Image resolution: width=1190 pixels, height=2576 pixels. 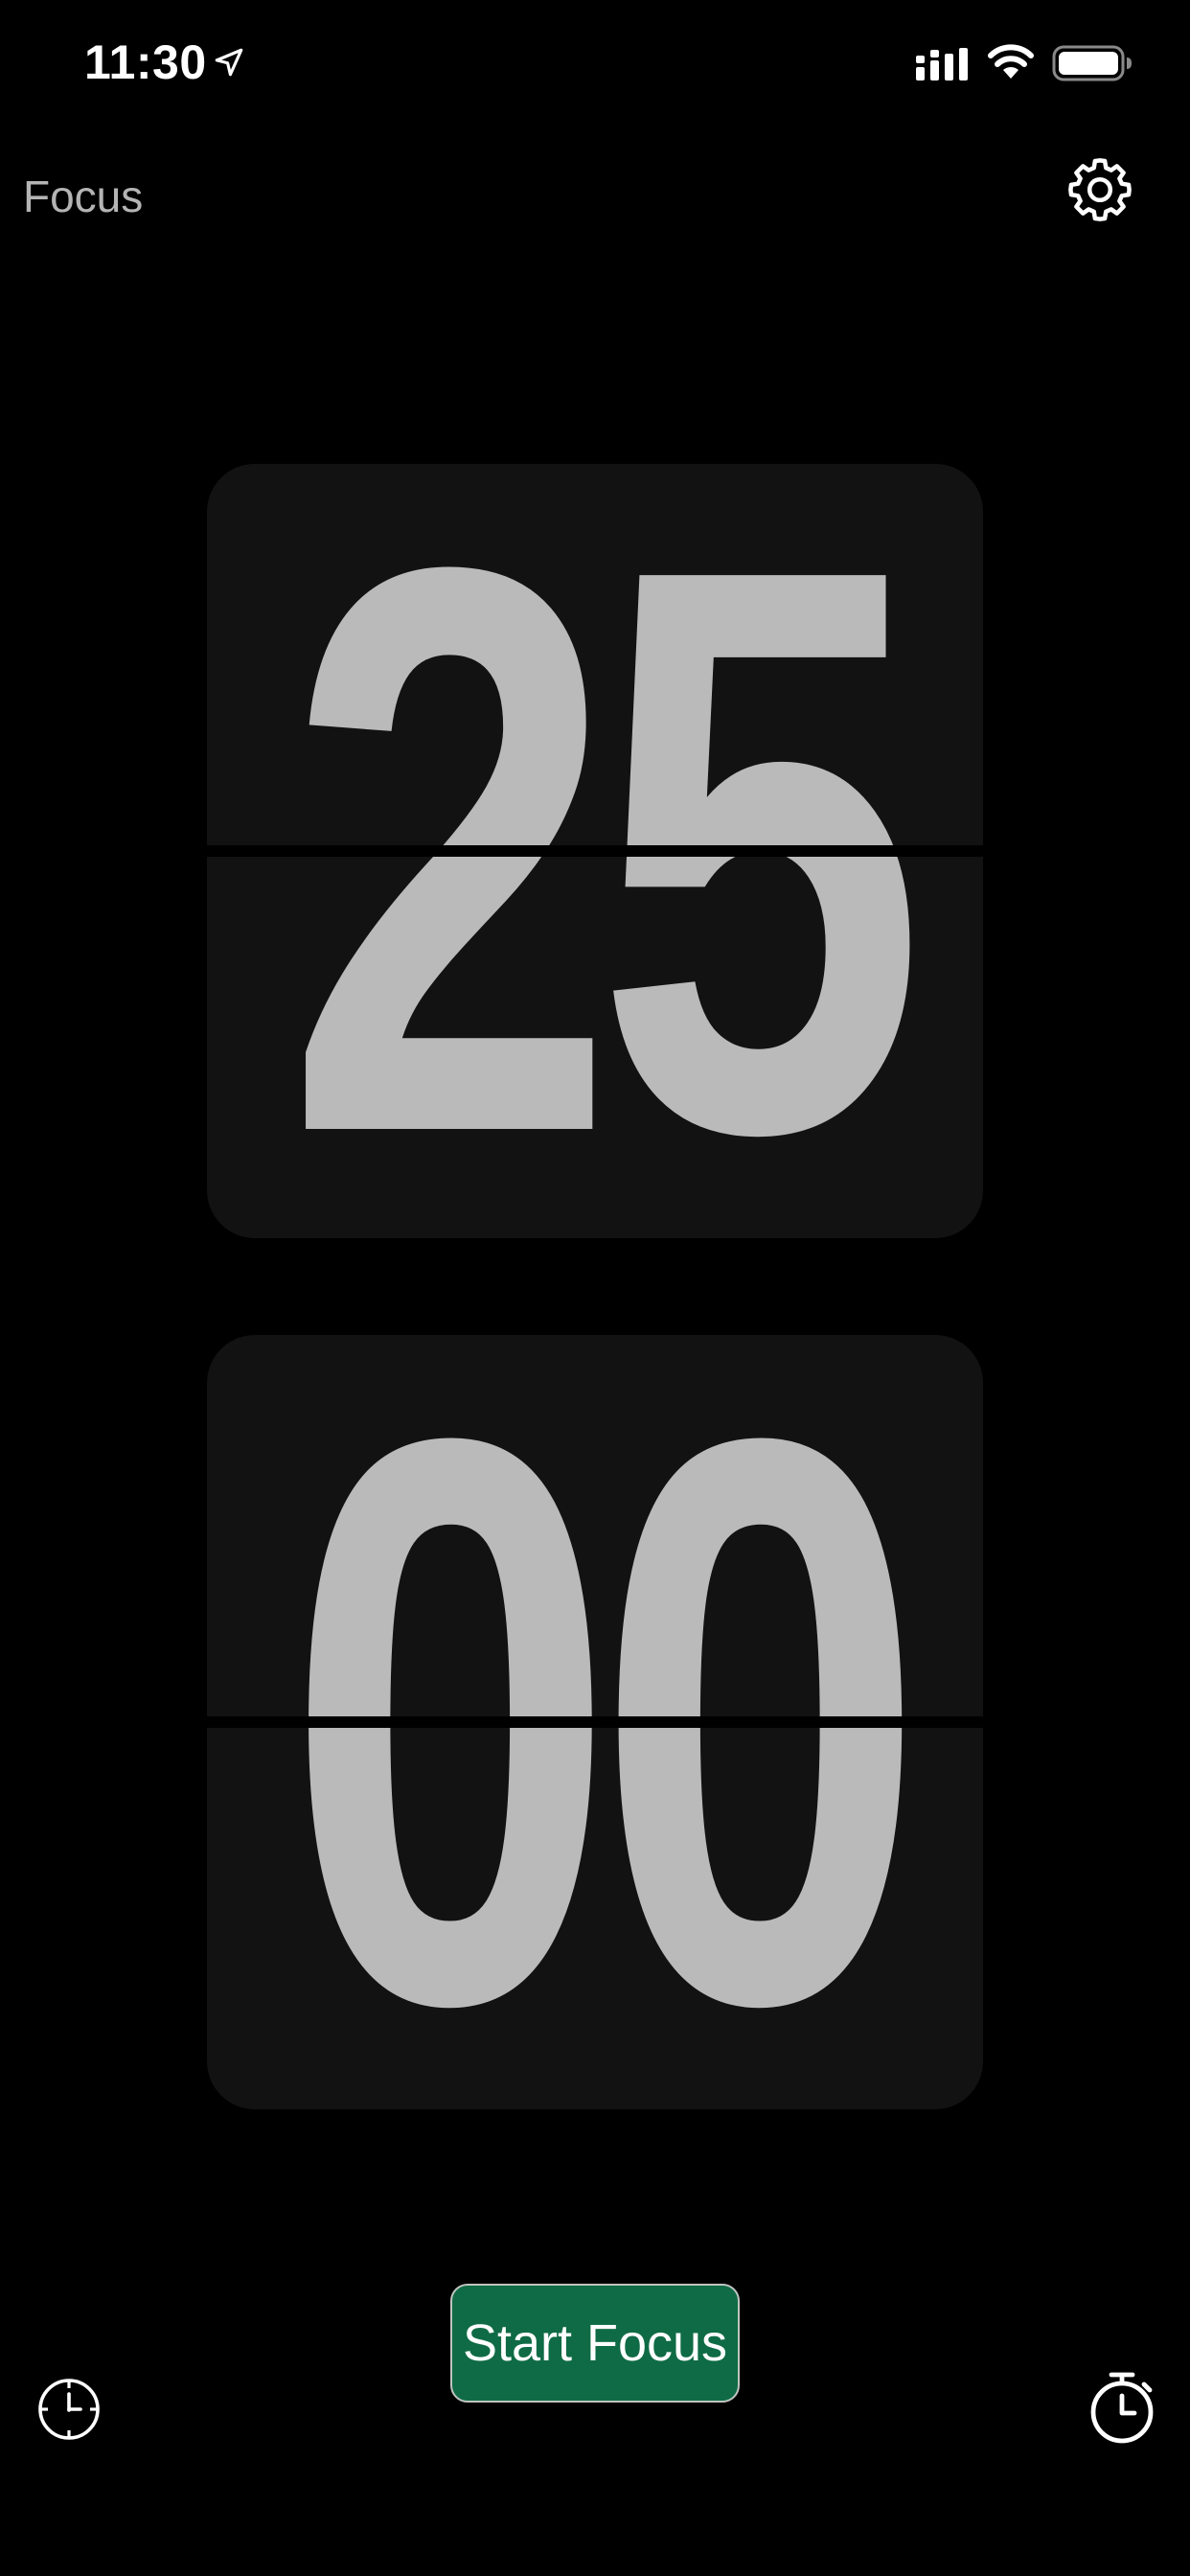 I want to click on battery-icon, so click(x=1092, y=63).